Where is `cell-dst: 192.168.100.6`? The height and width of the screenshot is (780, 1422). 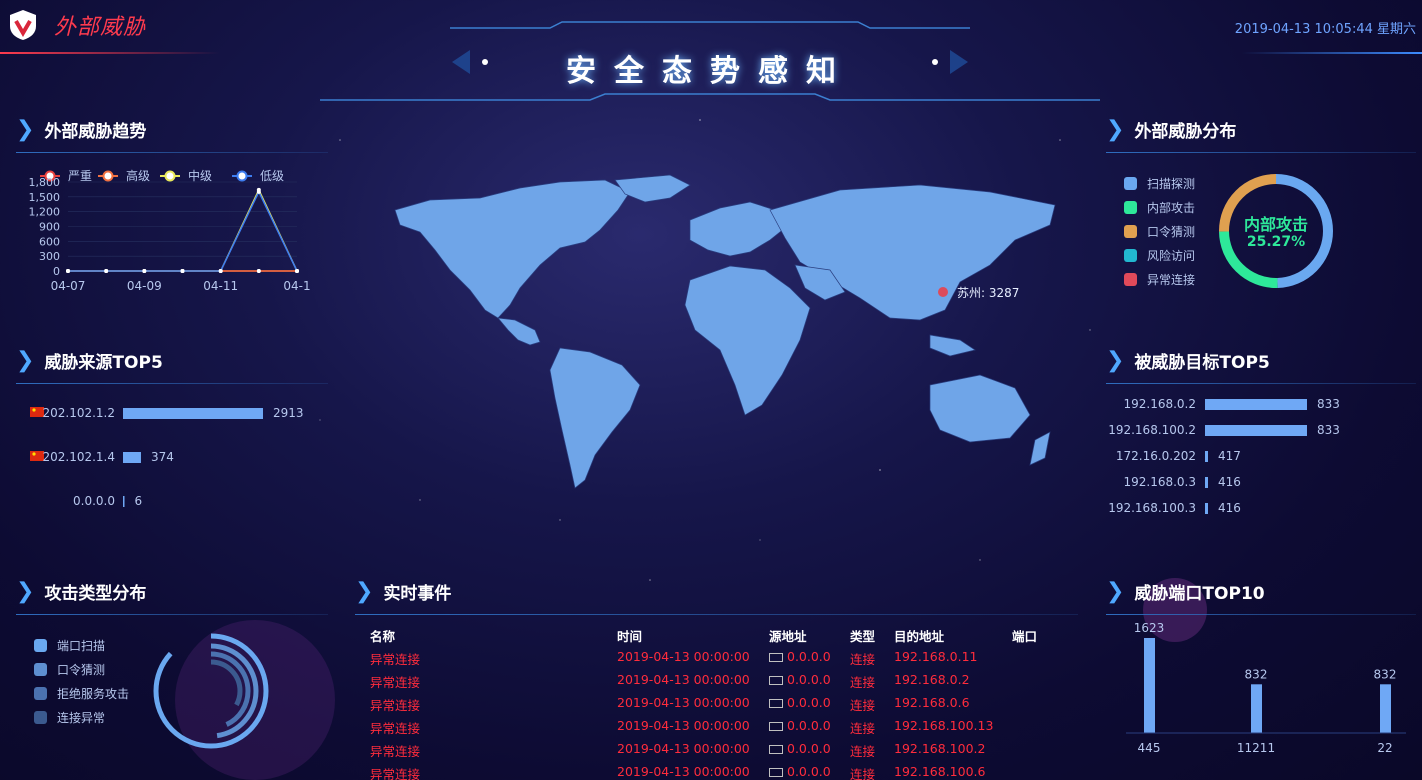 cell-dst: 192.168.100.6 is located at coordinates (940, 771).